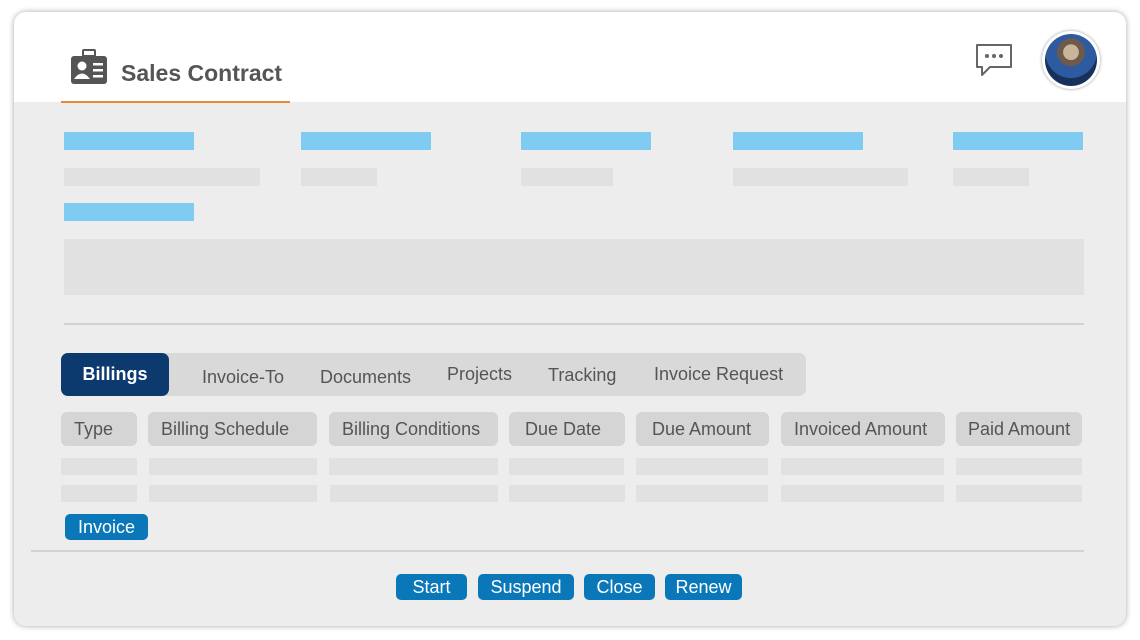 The image size is (1140, 640). I want to click on renew-button: Renew, so click(703, 587).